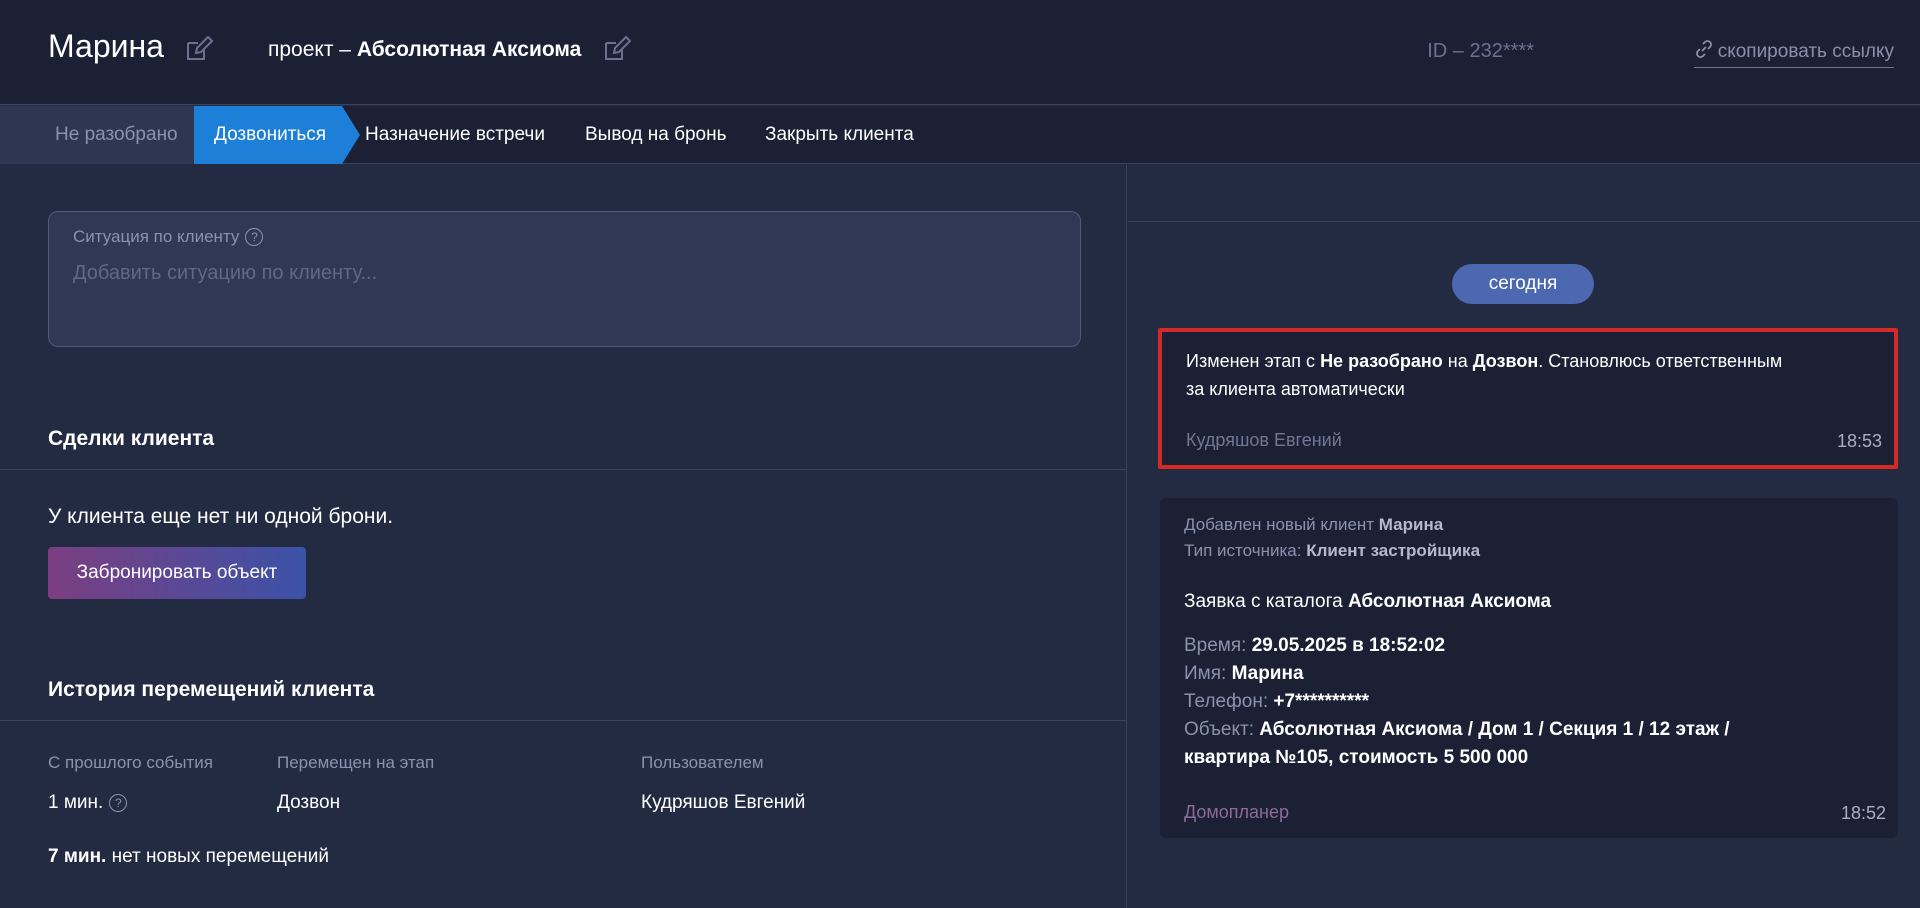 This screenshot has width=1920, height=908. Describe the element at coordinates (1457, 361) in the screenshot. I see `event-text-part: на` at that location.